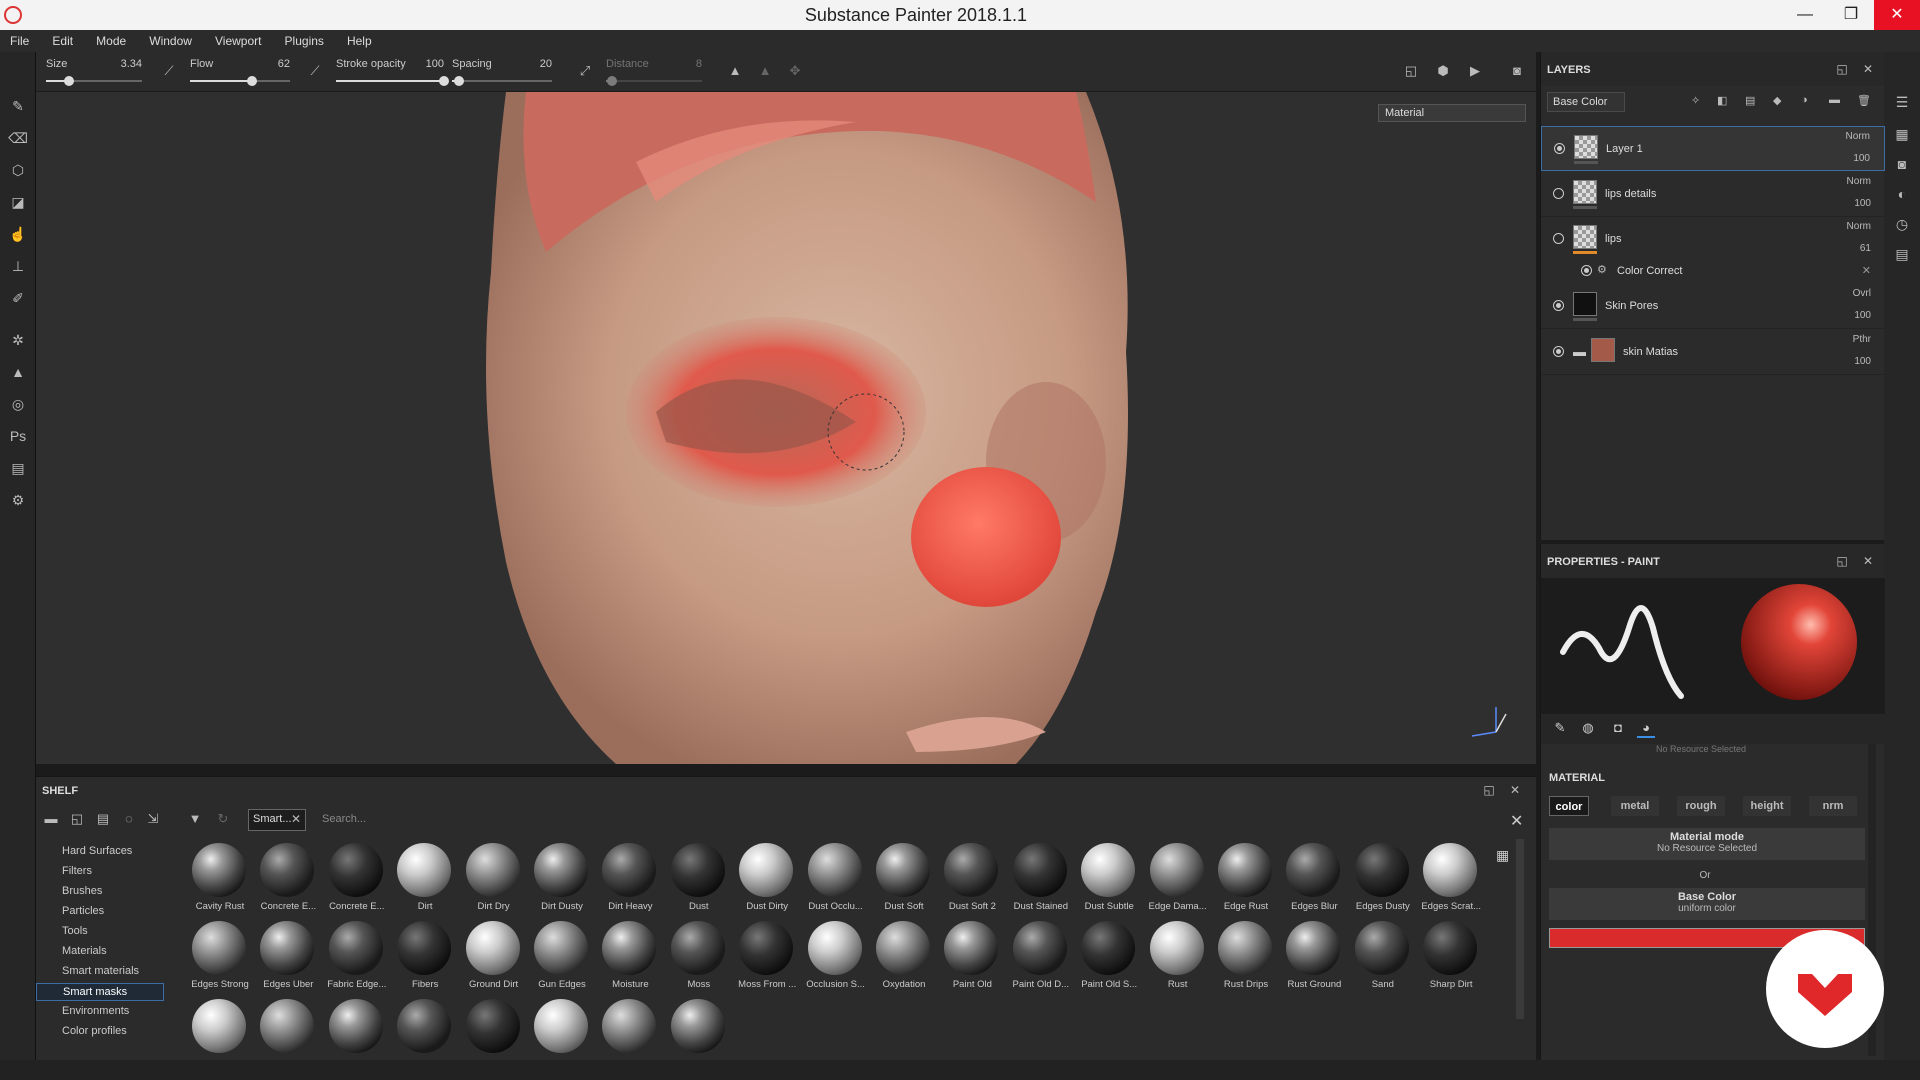 The width and height of the screenshot is (1920, 1080). I want to click on smudge-icon: ☝, so click(18, 234).